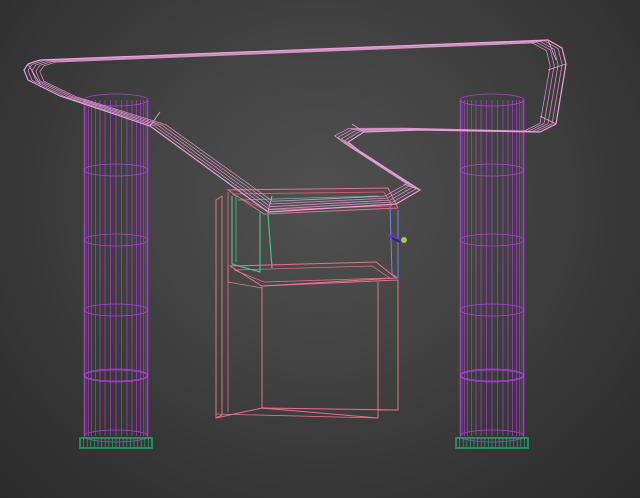 The image size is (640, 498). Describe the element at coordinates (492, 271) in the screenshot. I see `pillar-right` at that location.